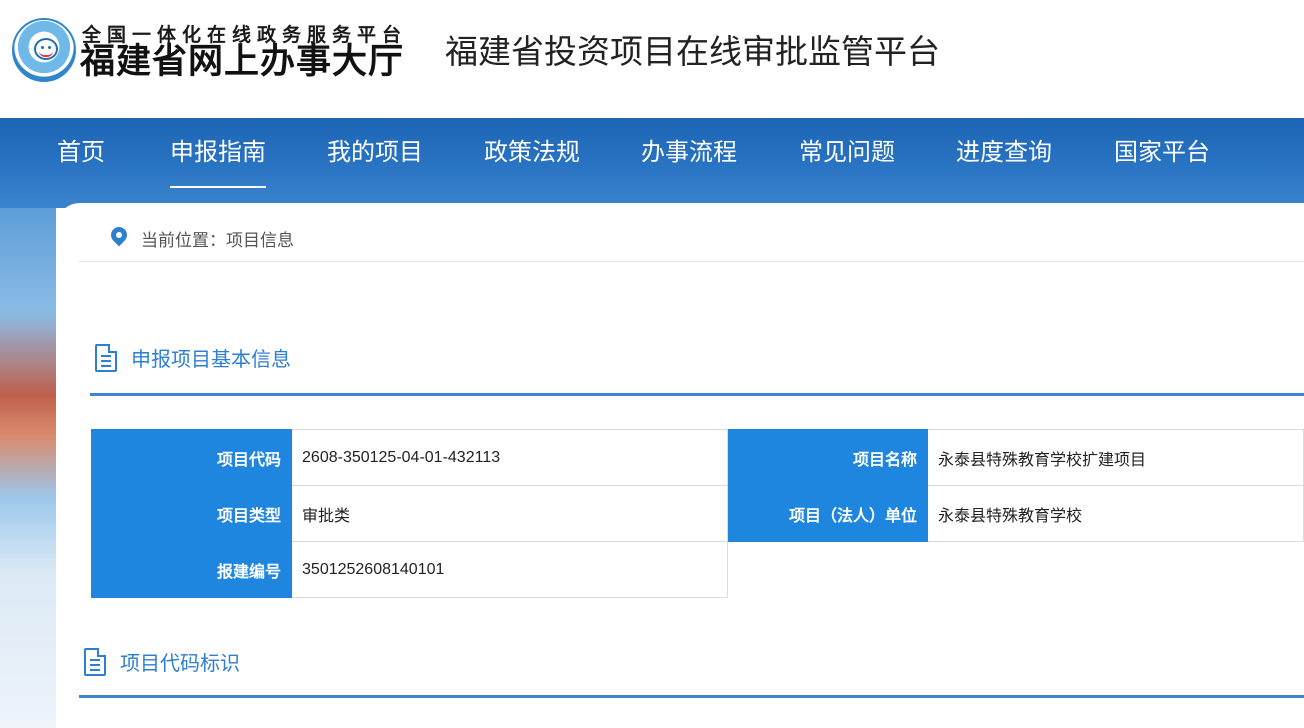 The width and height of the screenshot is (1304, 728). I want to click on build-number-label: 报建编号, so click(191, 569).